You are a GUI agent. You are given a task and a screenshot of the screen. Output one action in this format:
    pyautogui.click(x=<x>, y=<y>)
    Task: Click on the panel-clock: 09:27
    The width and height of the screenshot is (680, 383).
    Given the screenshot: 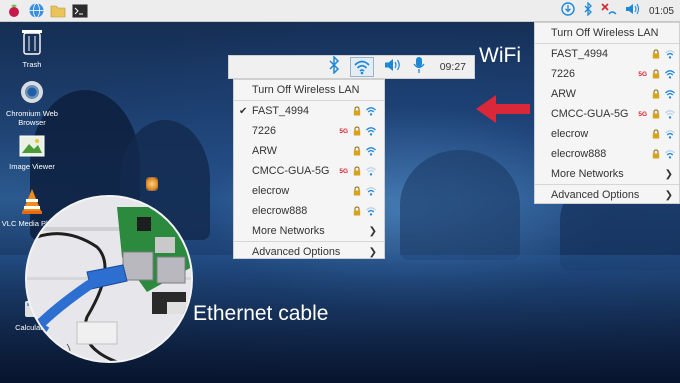 What is the action you would take?
    pyautogui.click(x=453, y=67)
    